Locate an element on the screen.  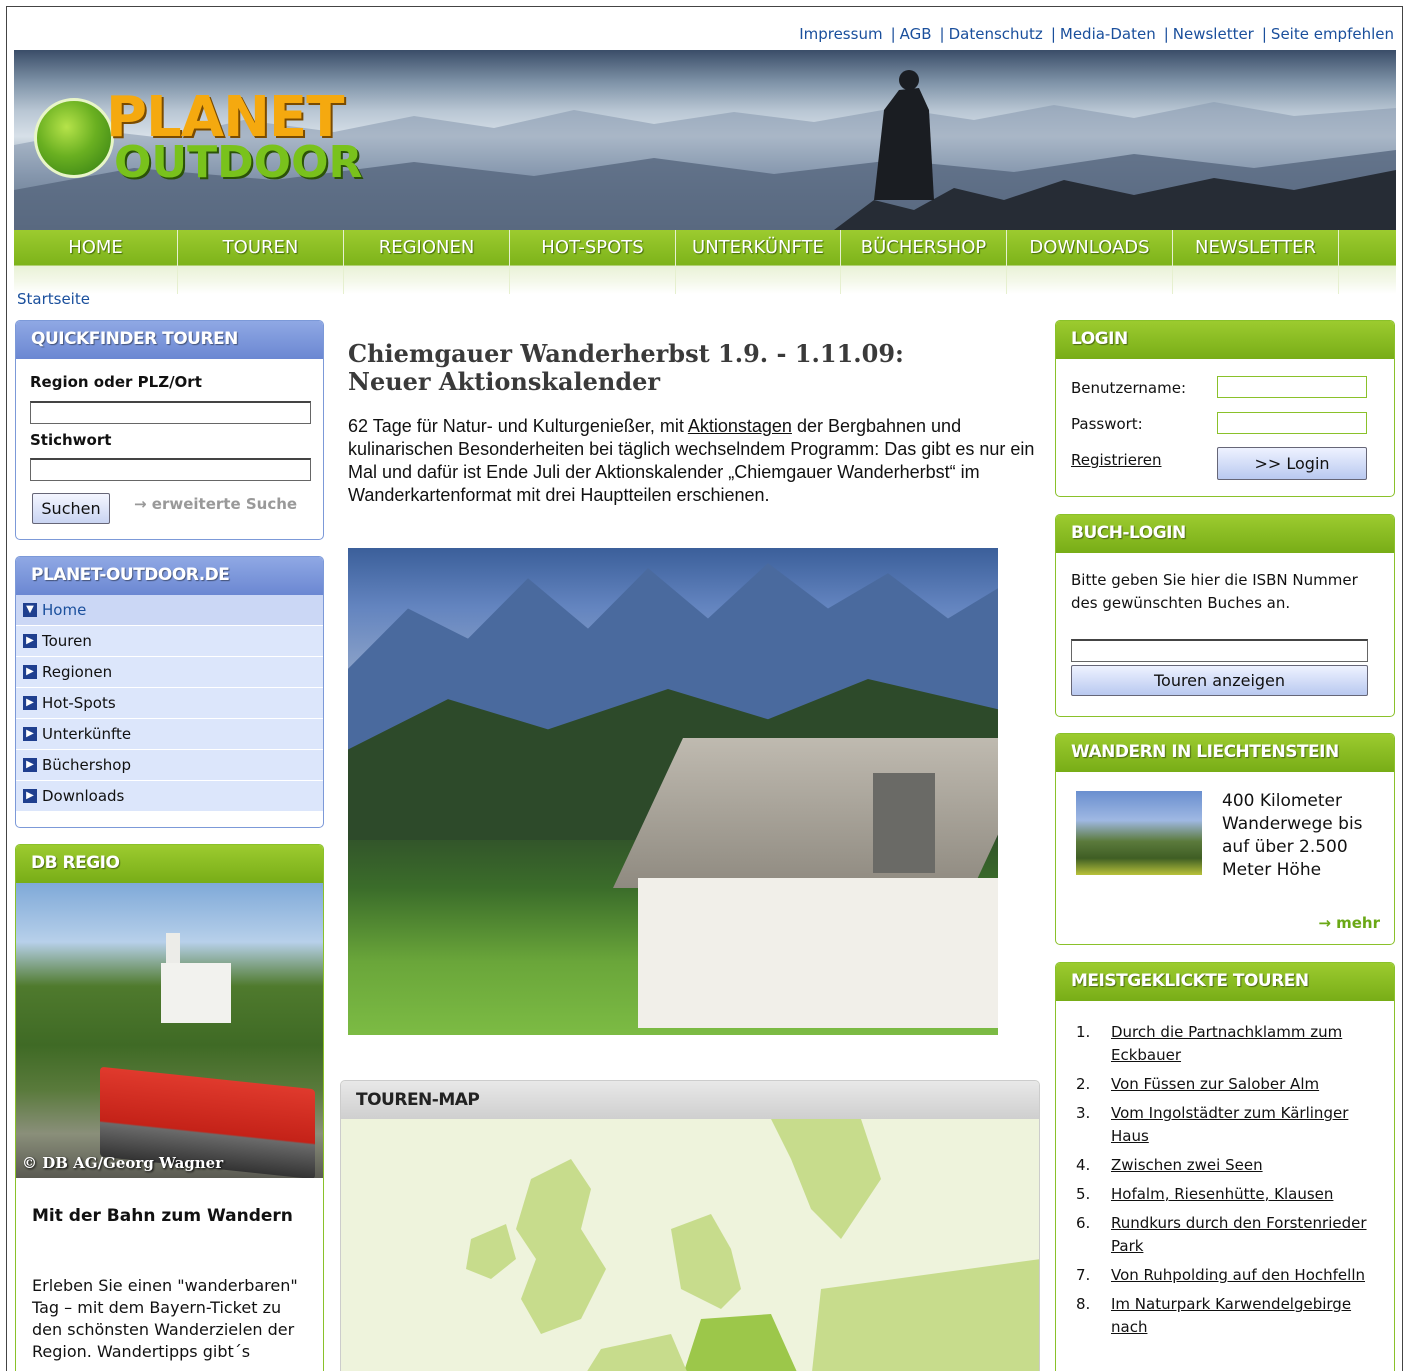
menu-item-label: Touren is located at coordinates (67, 641).